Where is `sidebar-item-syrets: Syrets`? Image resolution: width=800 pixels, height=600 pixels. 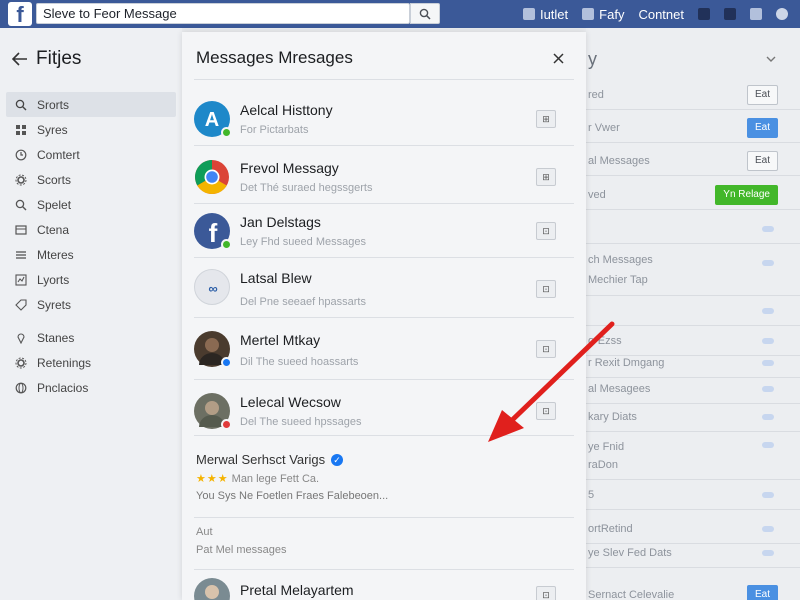
sidebar-item-syrets: Syrets is located at coordinates (91, 304).